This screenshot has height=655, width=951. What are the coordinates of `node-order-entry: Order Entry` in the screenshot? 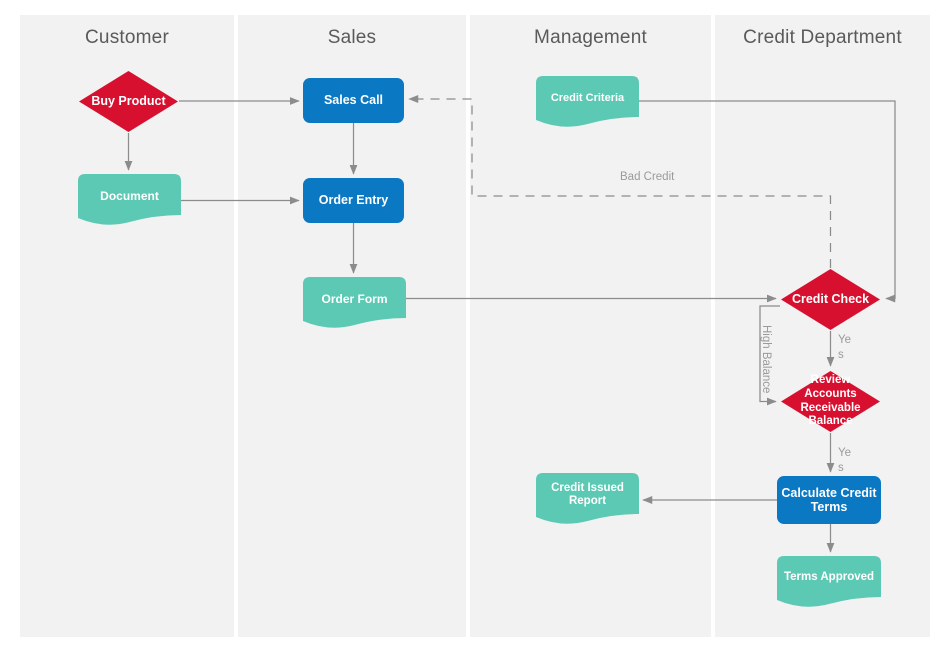 It's located at (353, 200).